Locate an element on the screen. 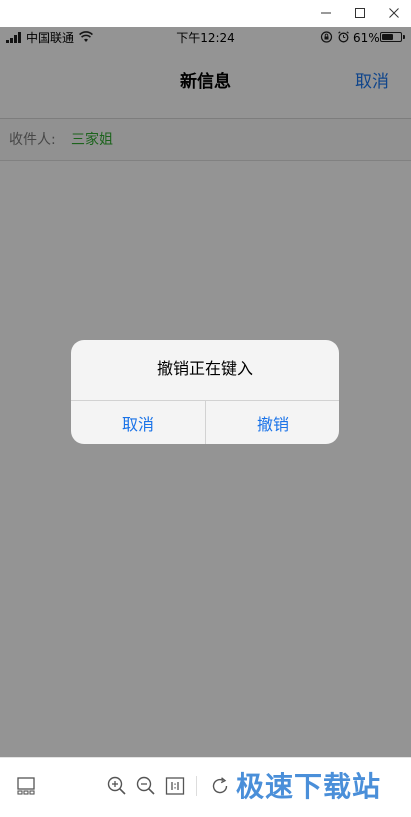 The image size is (411, 817). close-button is located at coordinates (394, 13).